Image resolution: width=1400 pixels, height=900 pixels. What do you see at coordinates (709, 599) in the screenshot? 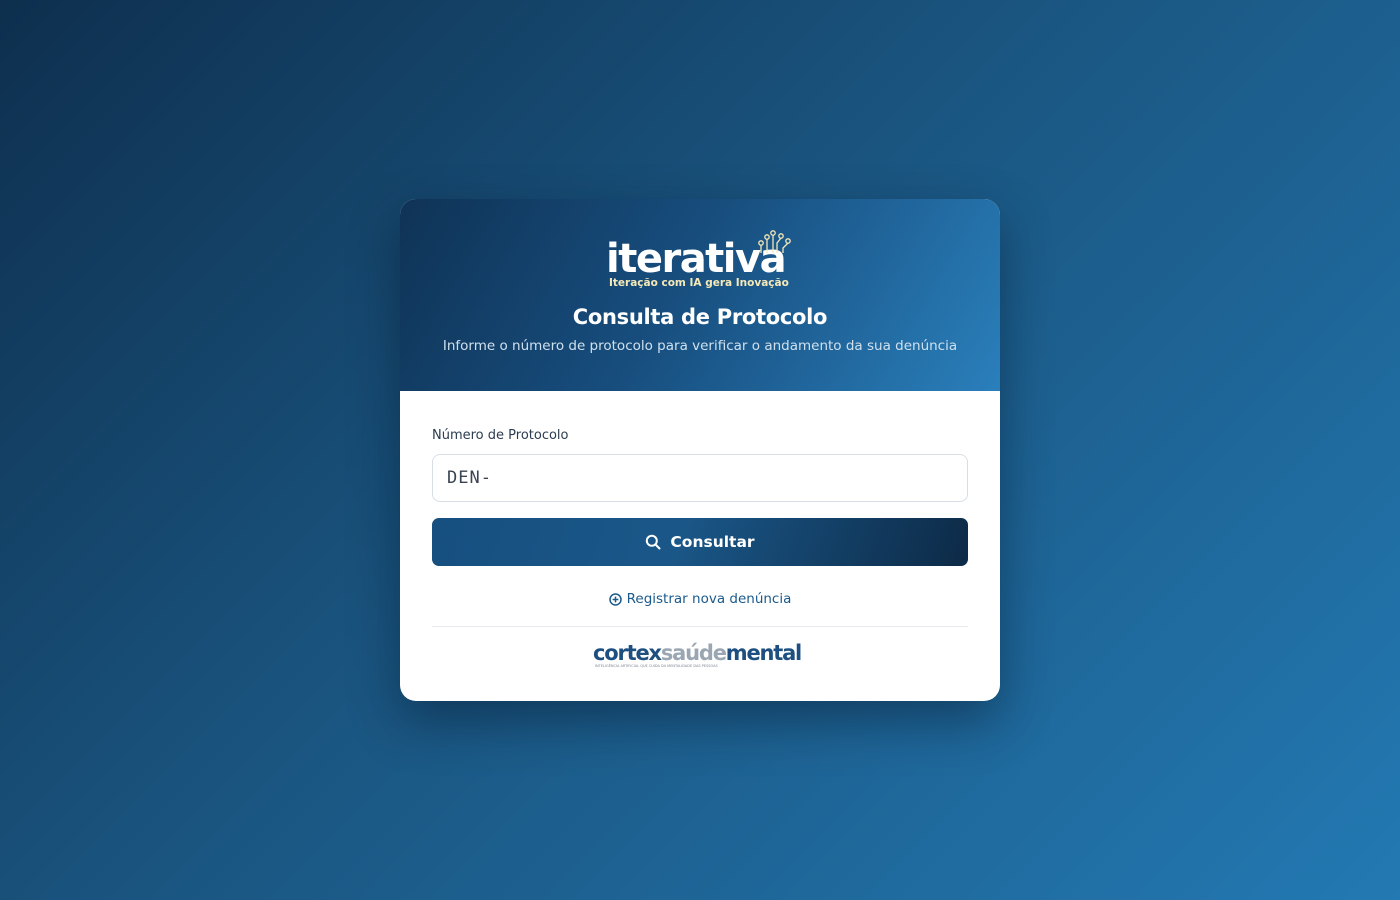
I see `new-report-label: Registrar nova denúncia` at bounding box center [709, 599].